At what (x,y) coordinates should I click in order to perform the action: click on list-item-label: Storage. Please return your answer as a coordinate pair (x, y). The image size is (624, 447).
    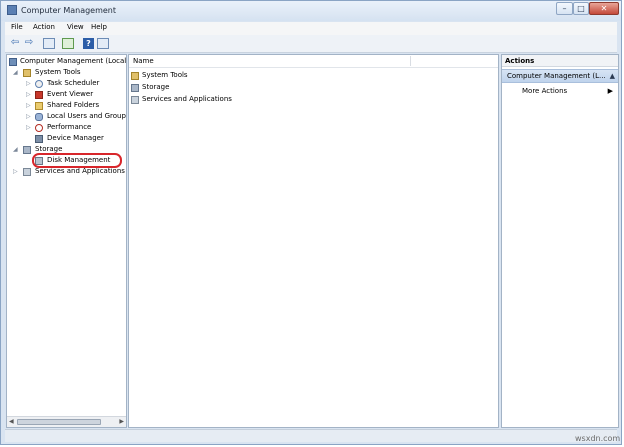
    Looking at the image, I should click on (156, 87).